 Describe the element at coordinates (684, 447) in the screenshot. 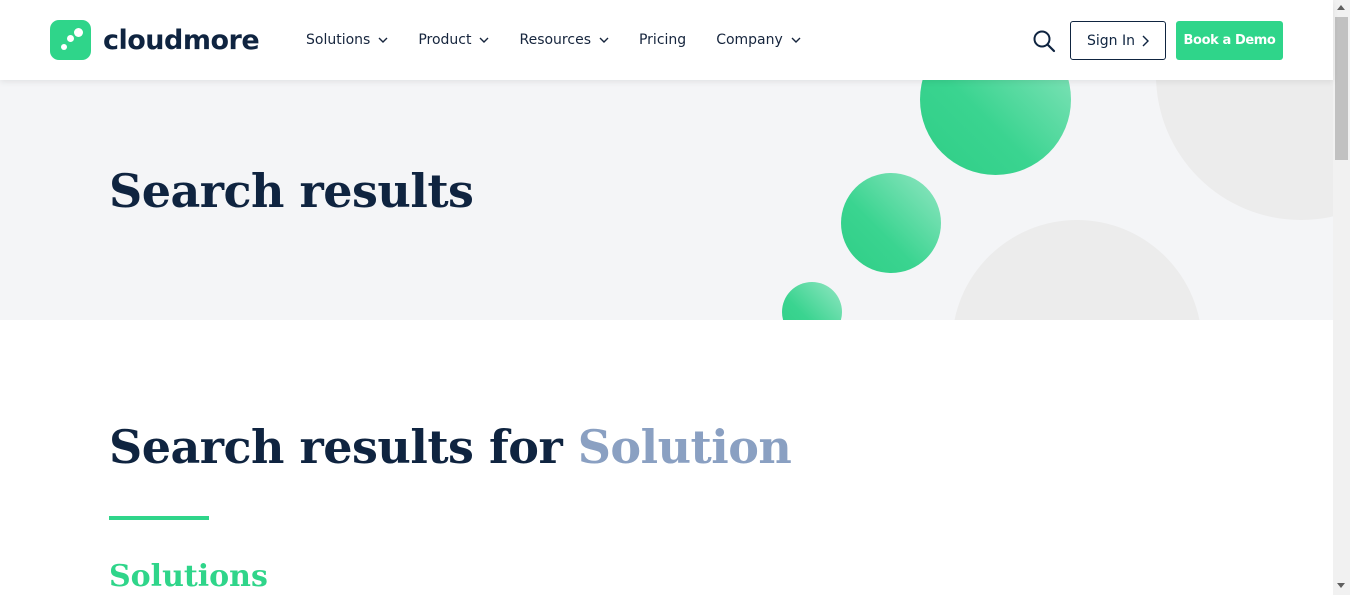

I see `search-term: Solution` at that location.